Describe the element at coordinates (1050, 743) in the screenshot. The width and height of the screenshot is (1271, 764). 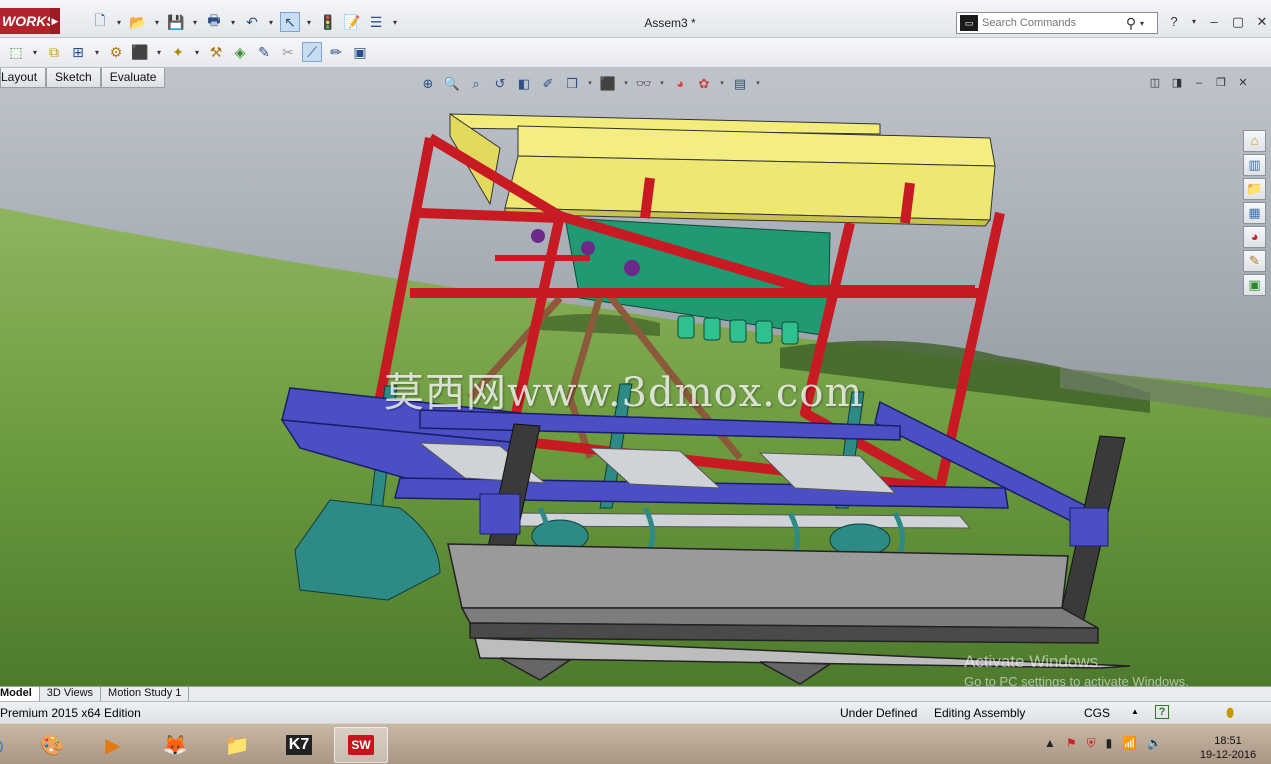
I see `show-hidden-icons-icon: ▲` at that location.